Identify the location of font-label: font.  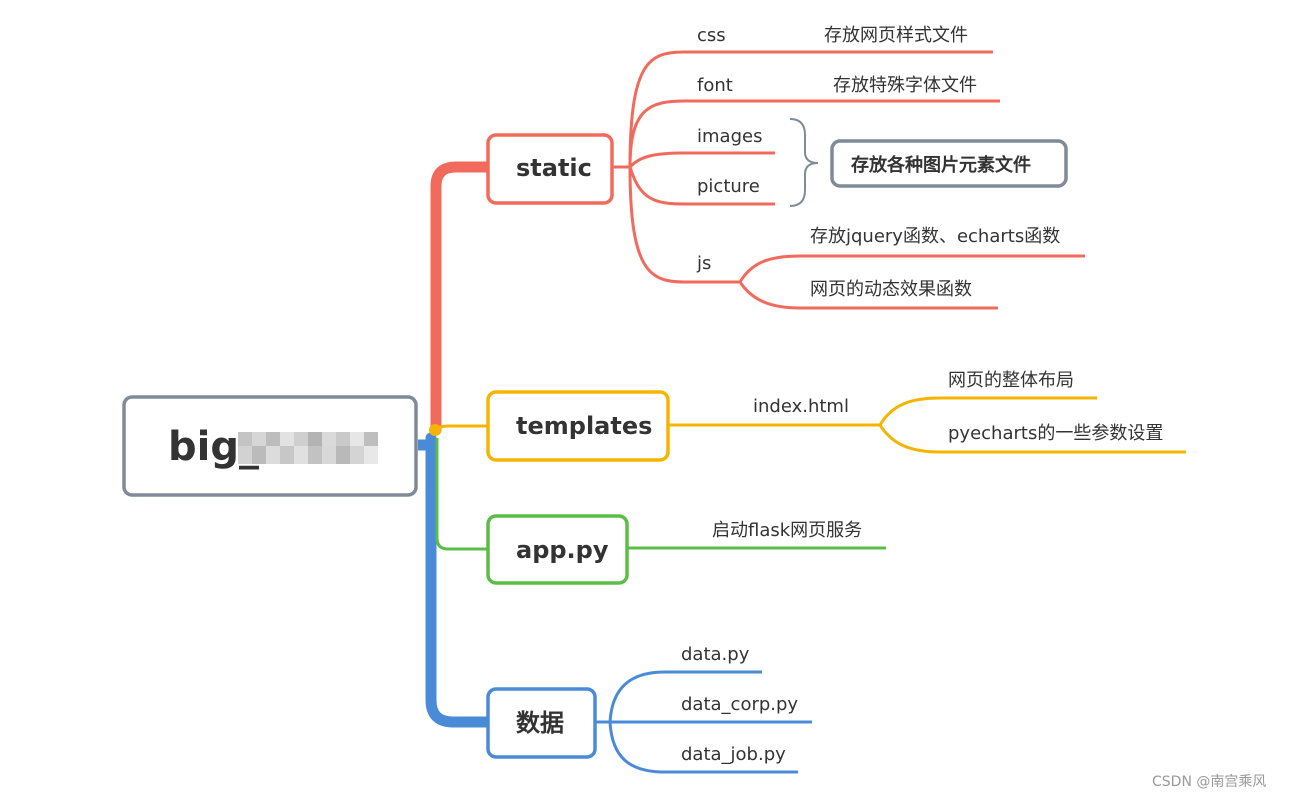
(715, 85).